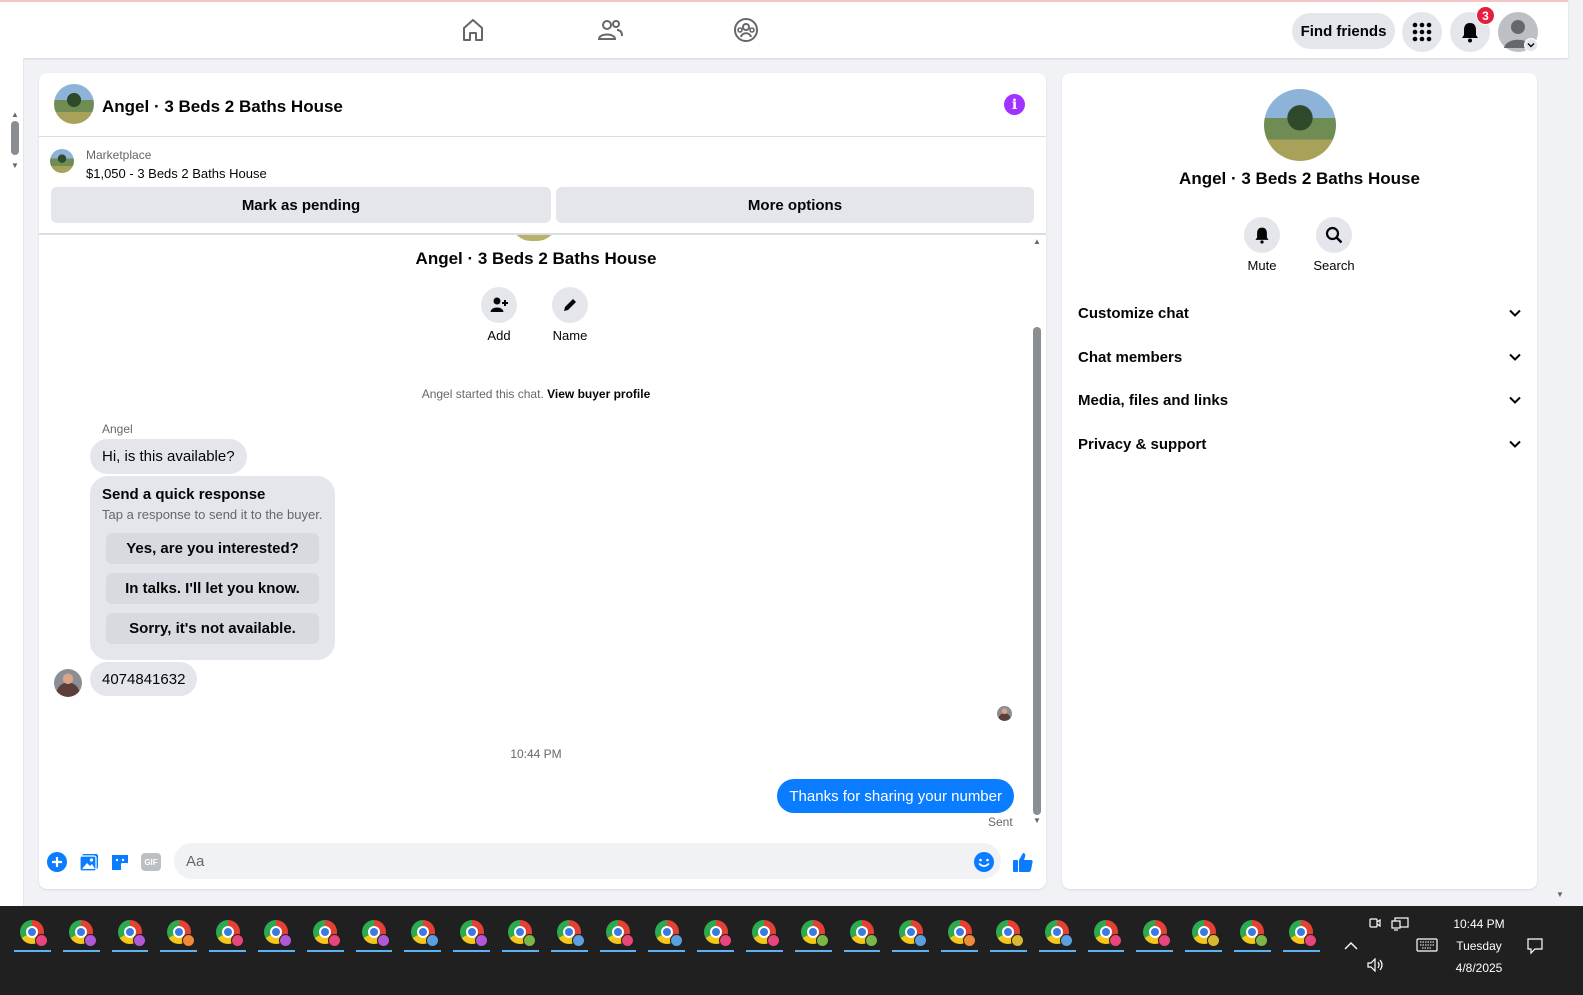 The width and height of the screenshot is (1583, 995). I want to click on more-options-button: More options, so click(795, 205).